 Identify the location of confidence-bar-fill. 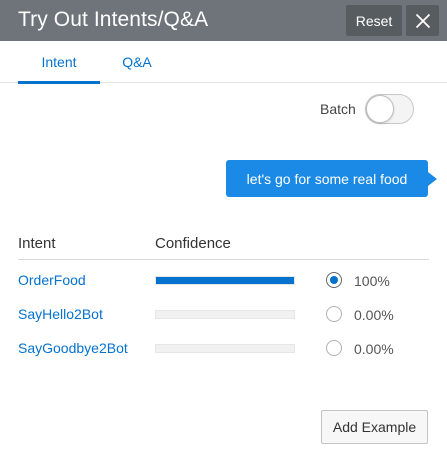
(225, 280).